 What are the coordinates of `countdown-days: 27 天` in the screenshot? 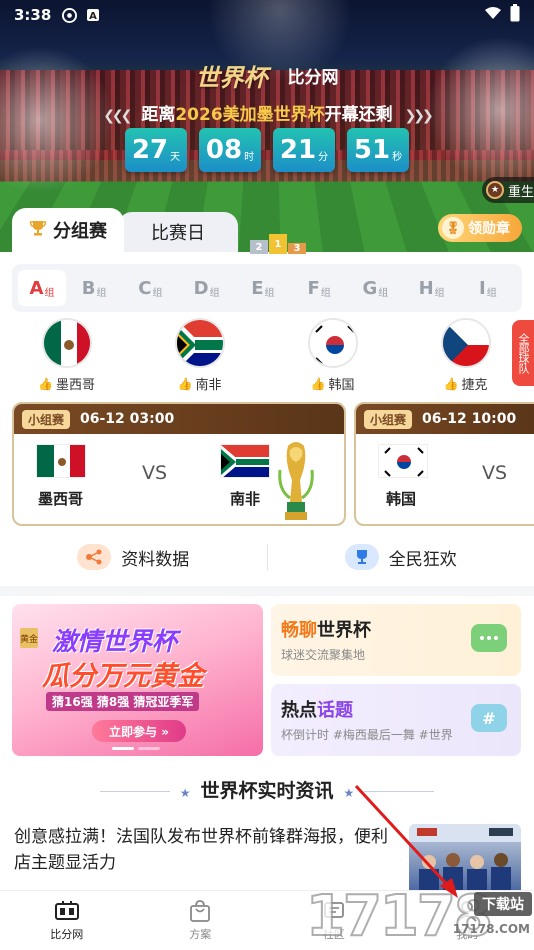 It's located at (156, 150).